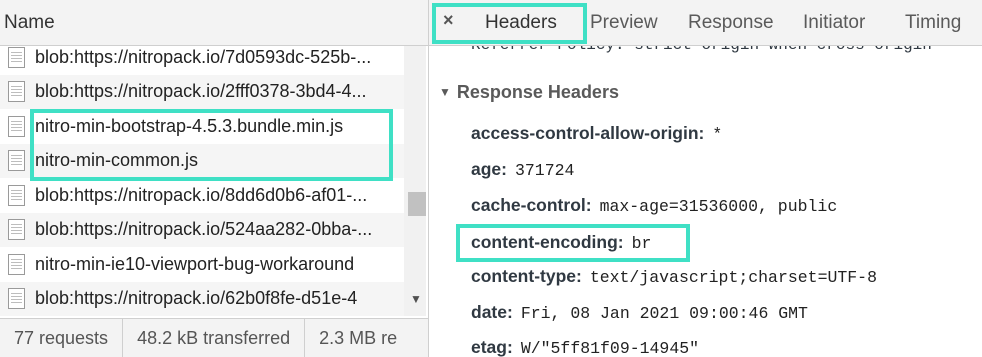  What do you see at coordinates (492, 312) in the screenshot?
I see `header-key: date:` at bounding box center [492, 312].